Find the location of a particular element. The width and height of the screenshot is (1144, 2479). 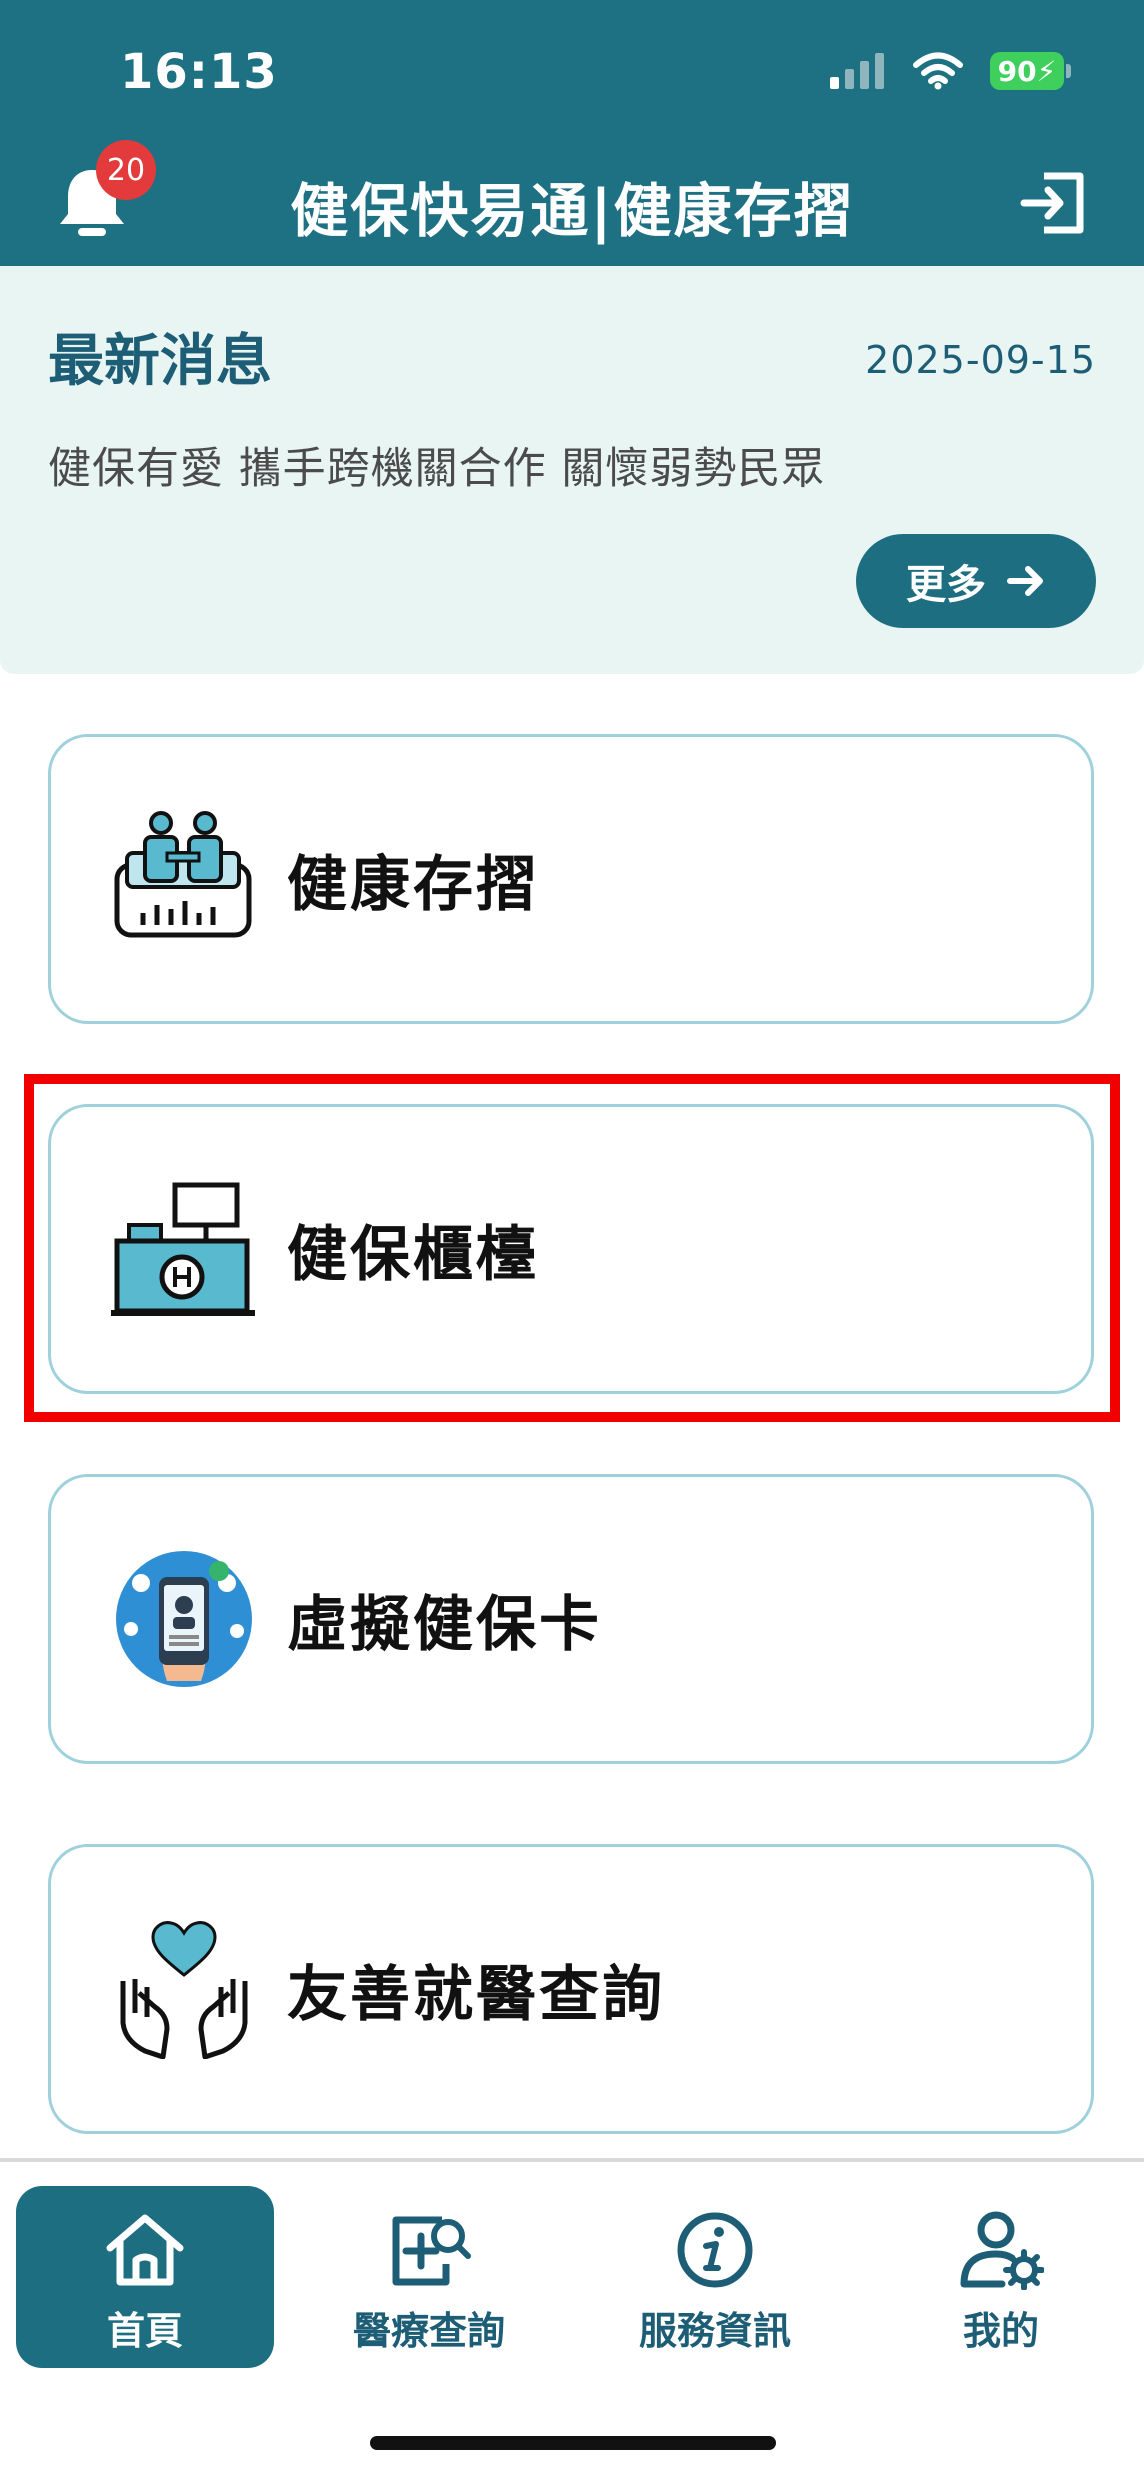

tab-service-info: 服務資訊 is located at coordinates (715, 2277).